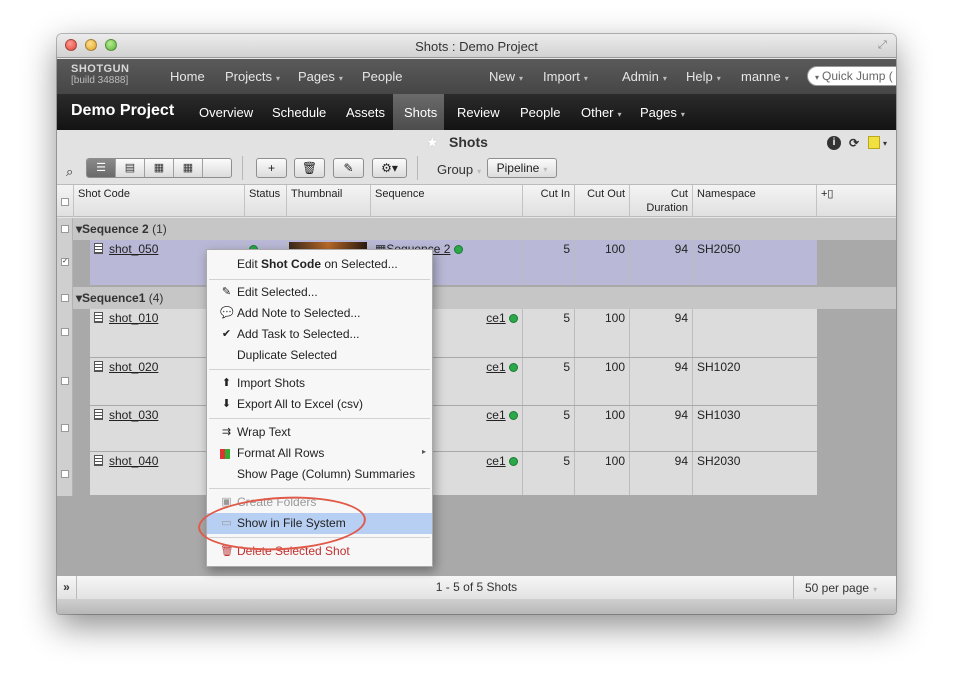 This screenshot has height=693, width=953. What do you see at coordinates (69, 172) in the screenshot?
I see `search-icon: ⌕` at bounding box center [69, 172].